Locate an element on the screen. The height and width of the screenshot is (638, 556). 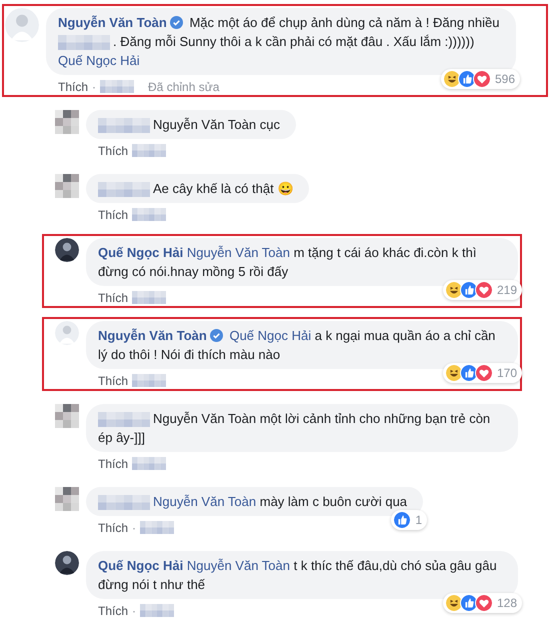
comment-text: Nguyễn Văn Toàn cục is located at coordinates (191, 124).